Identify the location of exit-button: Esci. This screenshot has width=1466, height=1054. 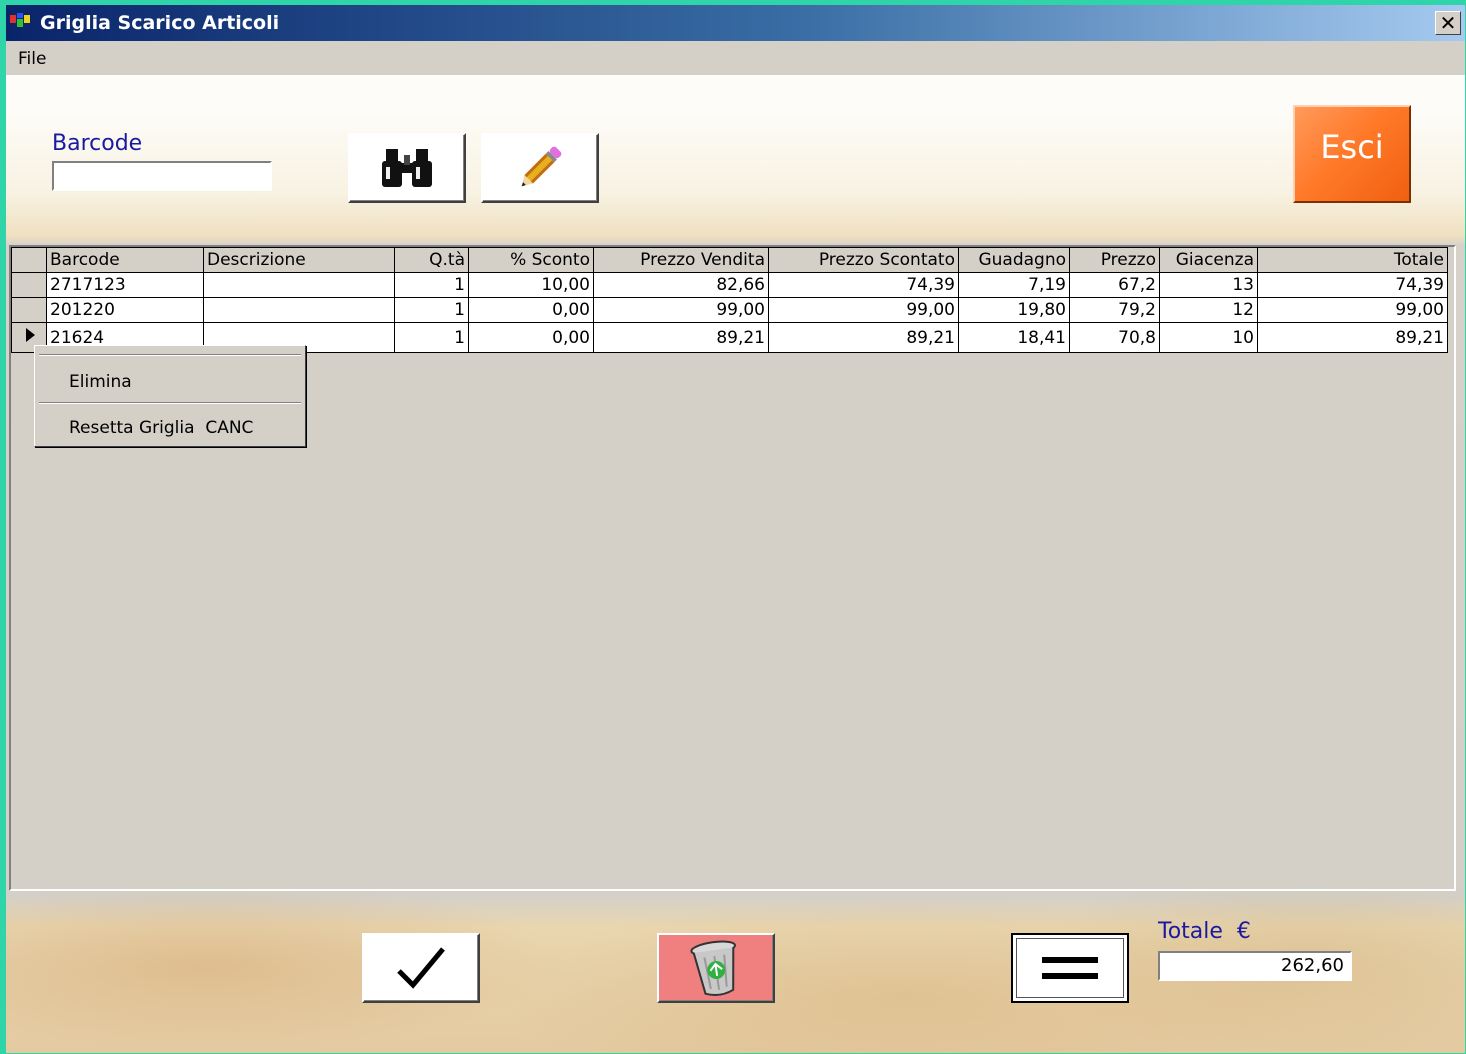
(1352, 154).